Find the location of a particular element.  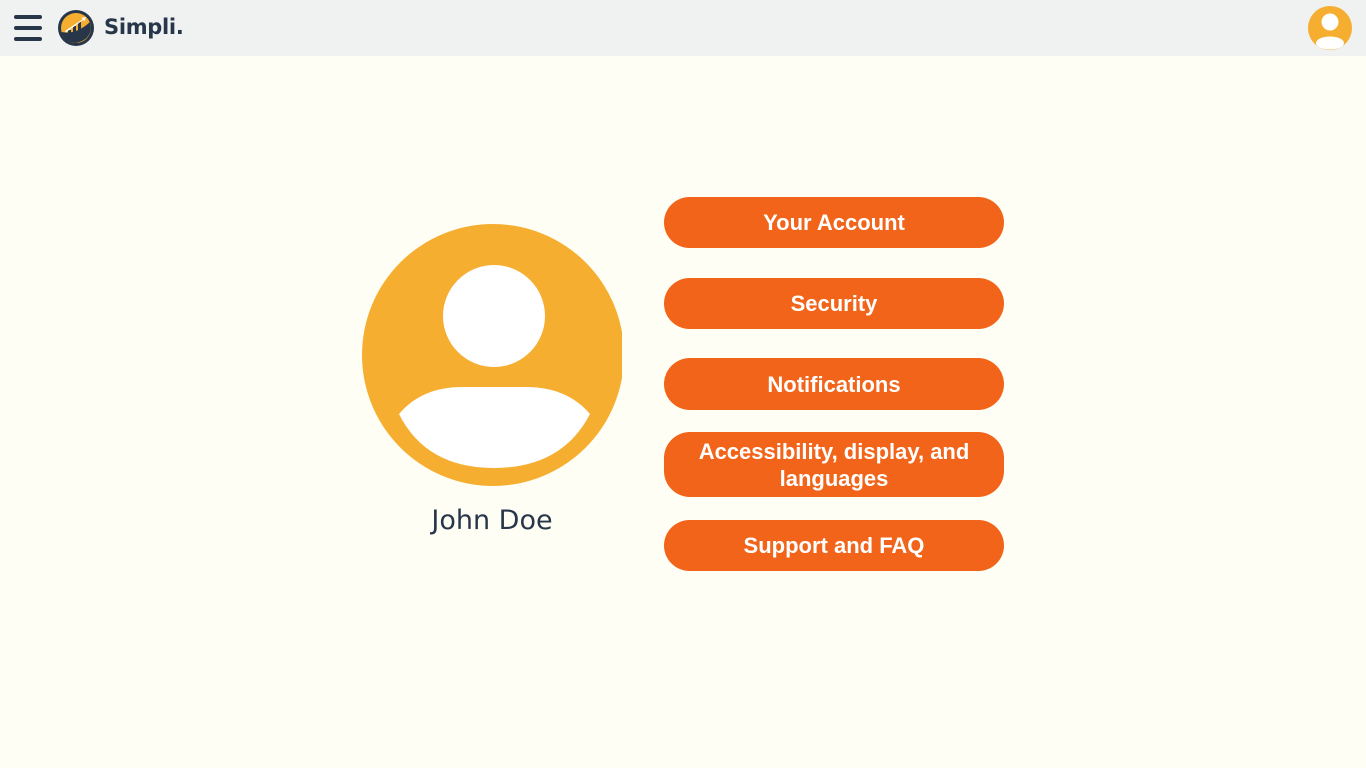

accessibility-button: Accessibility, display, and languages is located at coordinates (834, 464).